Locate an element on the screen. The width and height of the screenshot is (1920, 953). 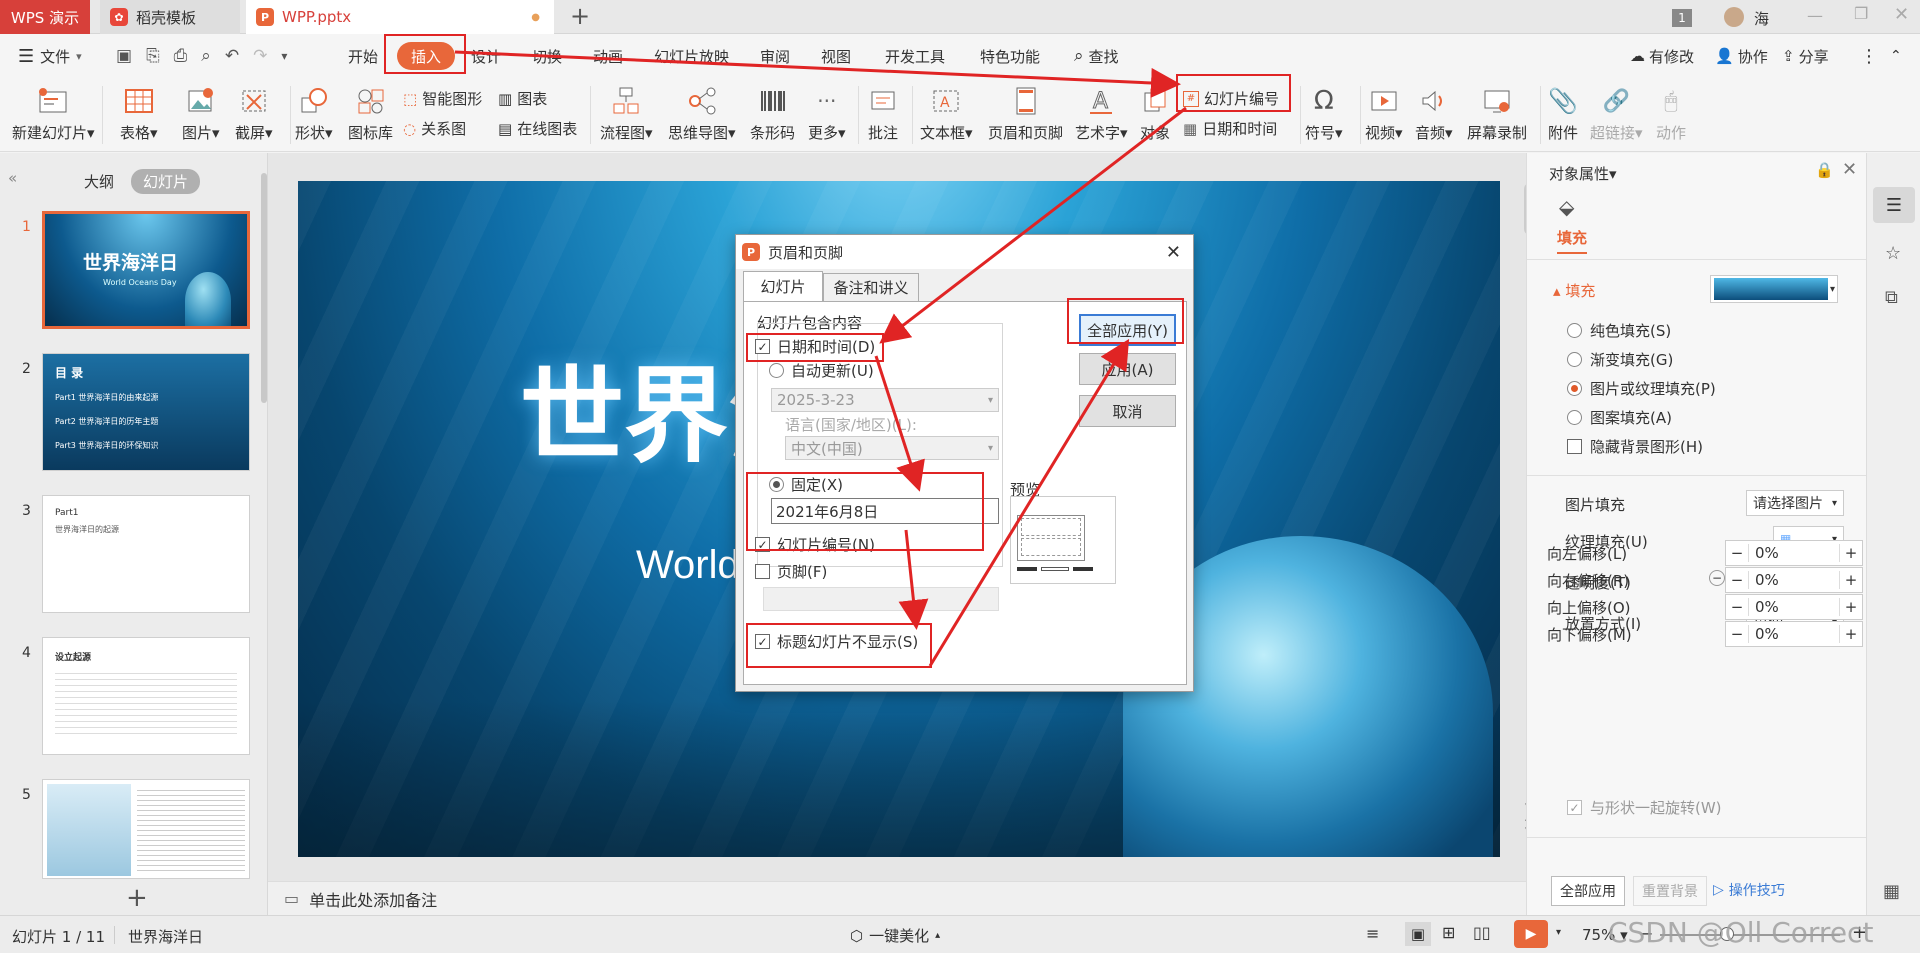
arrow-insert-to-slide-number is located at coordinates (817, 74).